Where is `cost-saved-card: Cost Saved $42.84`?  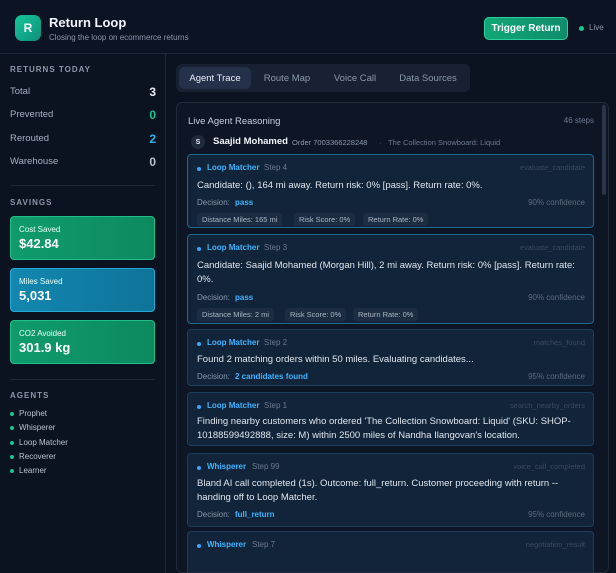 cost-saved-card: Cost Saved $42.84 is located at coordinates (82, 238).